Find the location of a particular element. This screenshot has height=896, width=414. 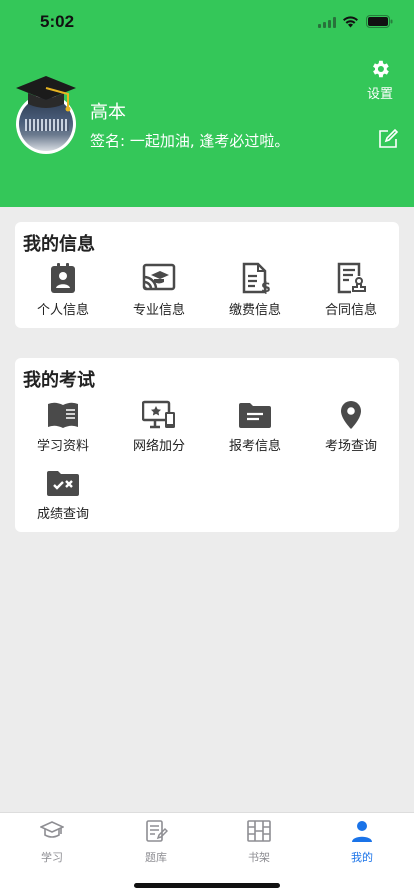

personal-info-button: 个人信息 is located at coordinates (63, 290).